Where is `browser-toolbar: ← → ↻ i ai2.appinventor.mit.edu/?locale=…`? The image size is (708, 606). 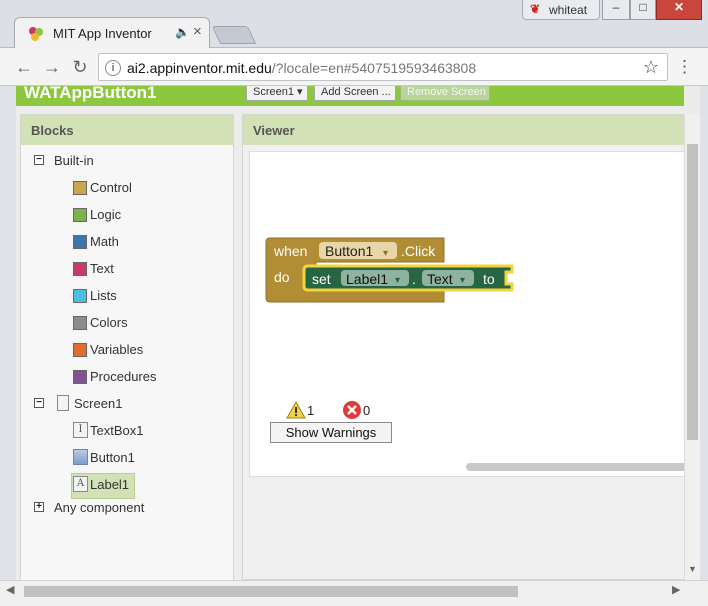 browser-toolbar: ← → ↻ i ai2.appinventor.mit.edu/?locale=… is located at coordinates (354, 67).